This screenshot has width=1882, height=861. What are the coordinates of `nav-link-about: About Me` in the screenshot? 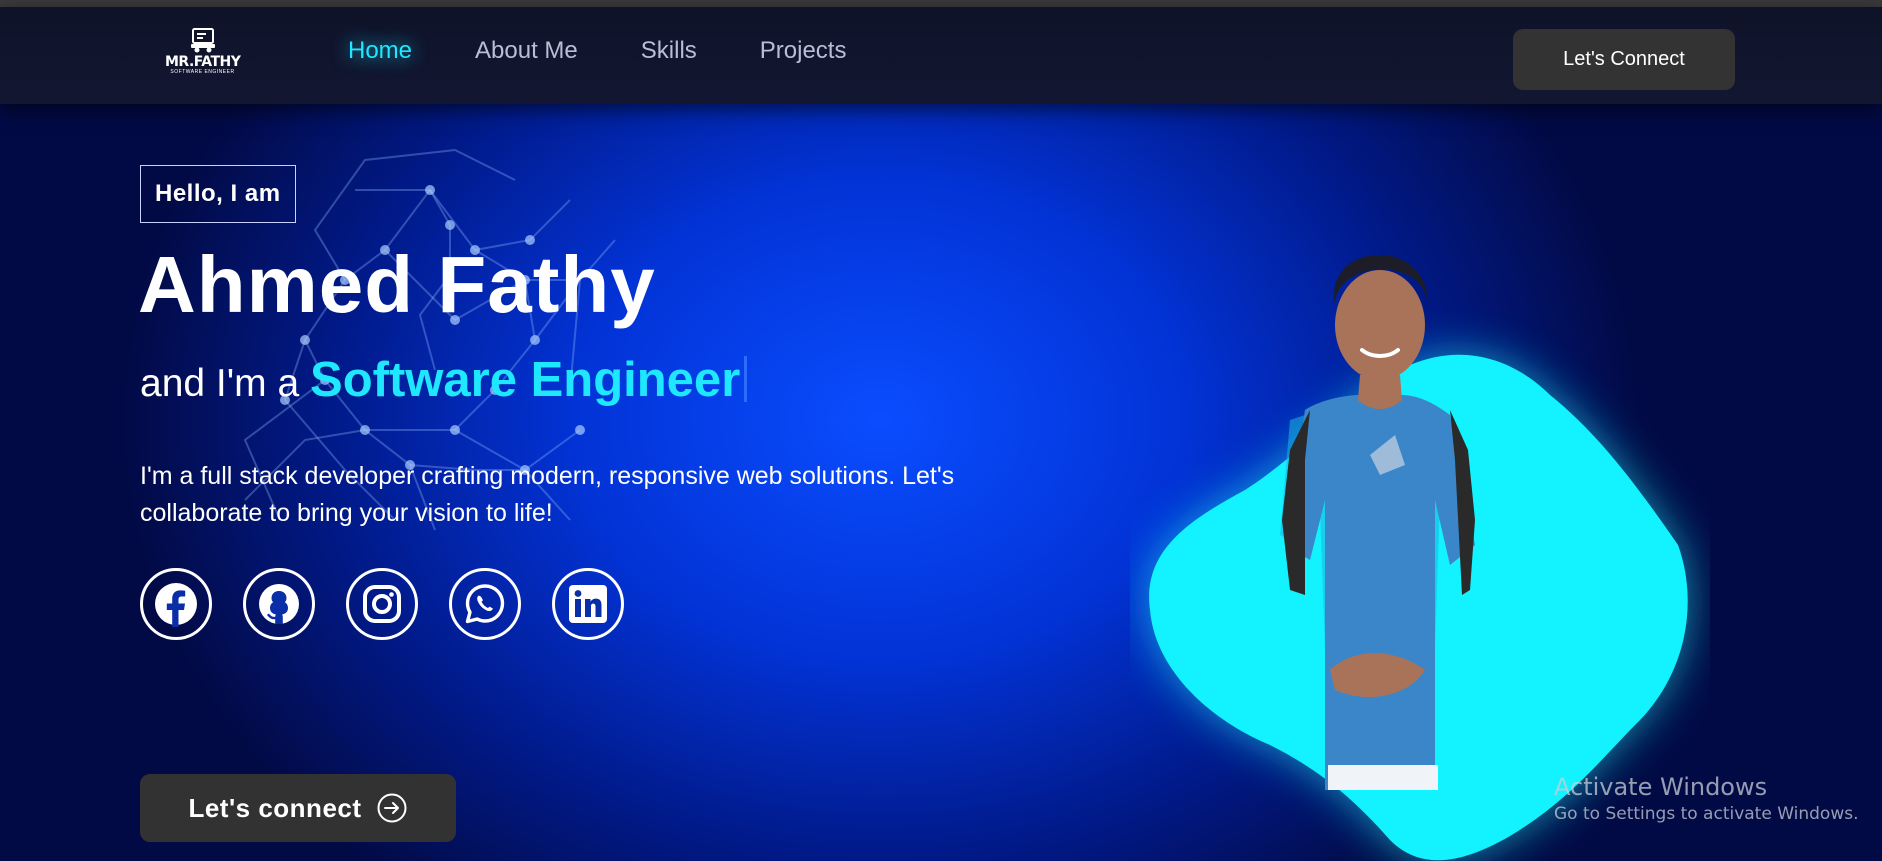 It's located at (526, 51).